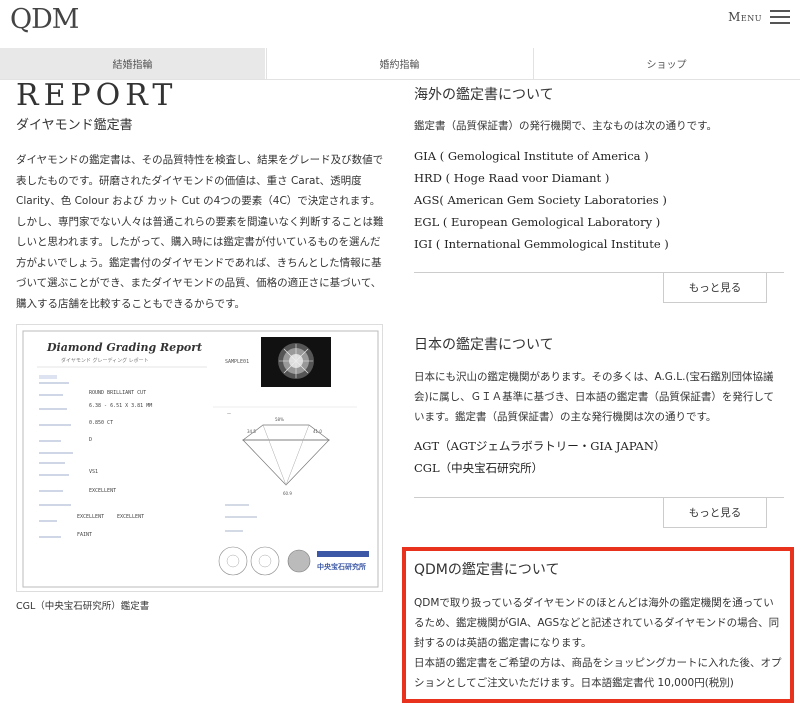 The image size is (800, 716). What do you see at coordinates (90, 440) in the screenshot?
I see `cert-field-color: D` at bounding box center [90, 440].